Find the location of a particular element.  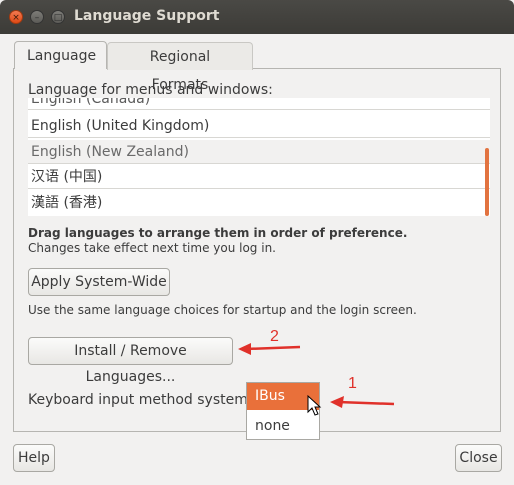

annotation-marker-1: 1 is located at coordinates (352, 383).